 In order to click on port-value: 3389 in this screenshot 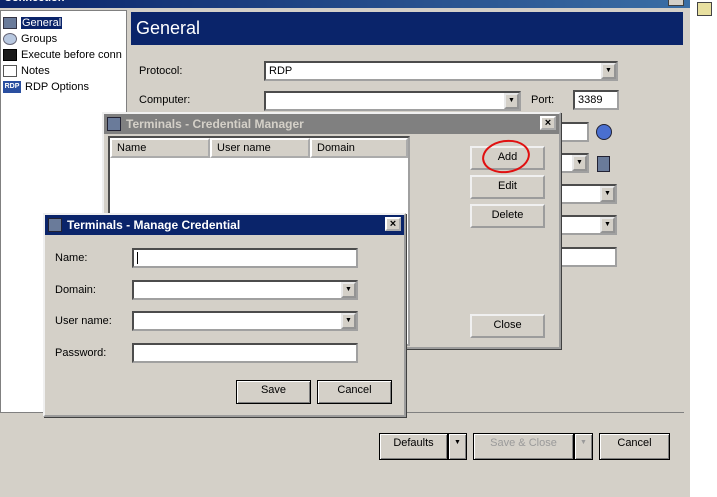, I will do `click(590, 100)`.